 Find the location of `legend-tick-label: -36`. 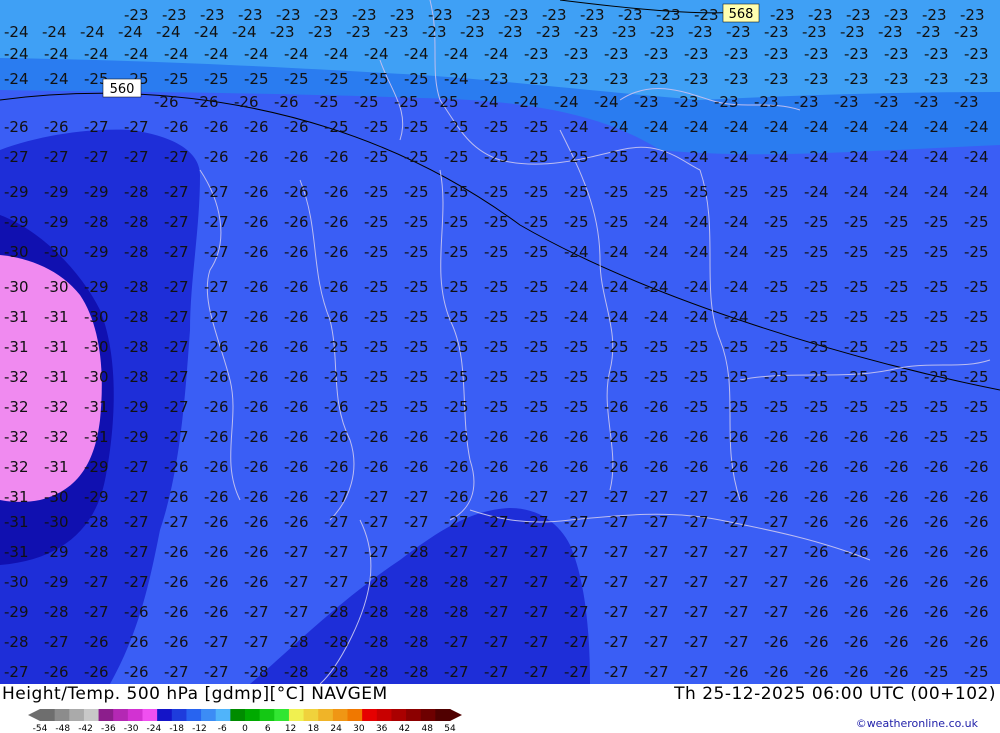

legend-tick-label: -36 is located at coordinates (108, 728).